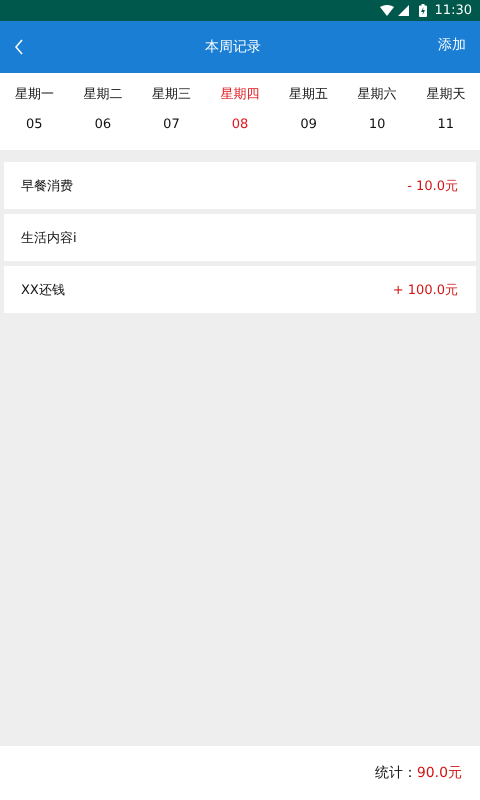  Describe the element at coordinates (395, 773) in the screenshot. I see `total-label: 统计：` at that location.